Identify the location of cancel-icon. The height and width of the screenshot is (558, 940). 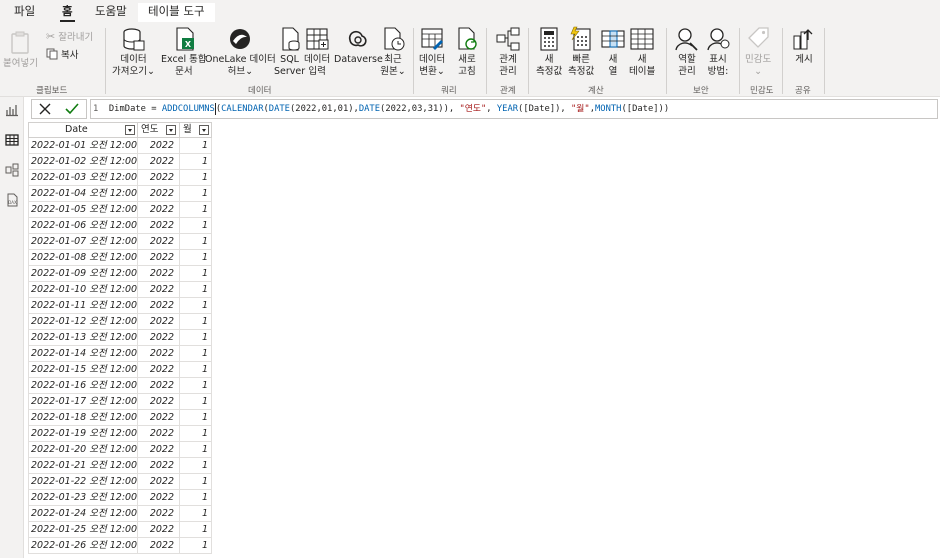
(45, 109).